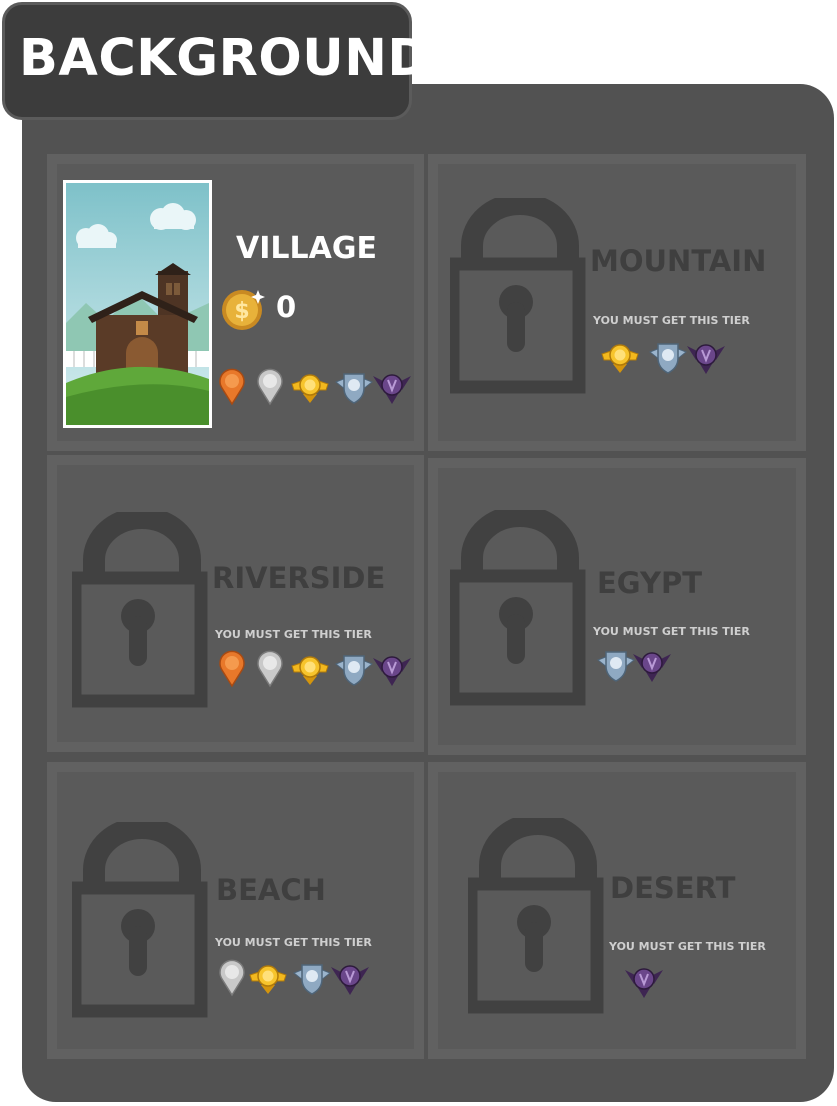  Describe the element at coordinates (678, 261) in the screenshot. I see `level-name-mountain: MOUNTAIN` at that location.